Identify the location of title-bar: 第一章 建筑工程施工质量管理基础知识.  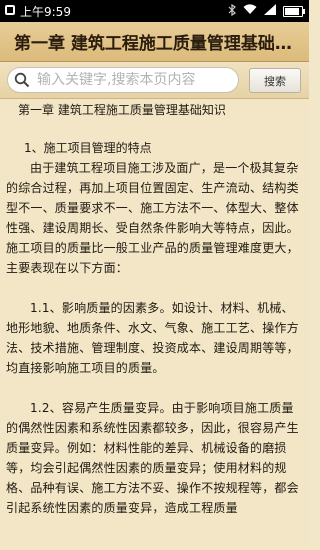
(154, 42).